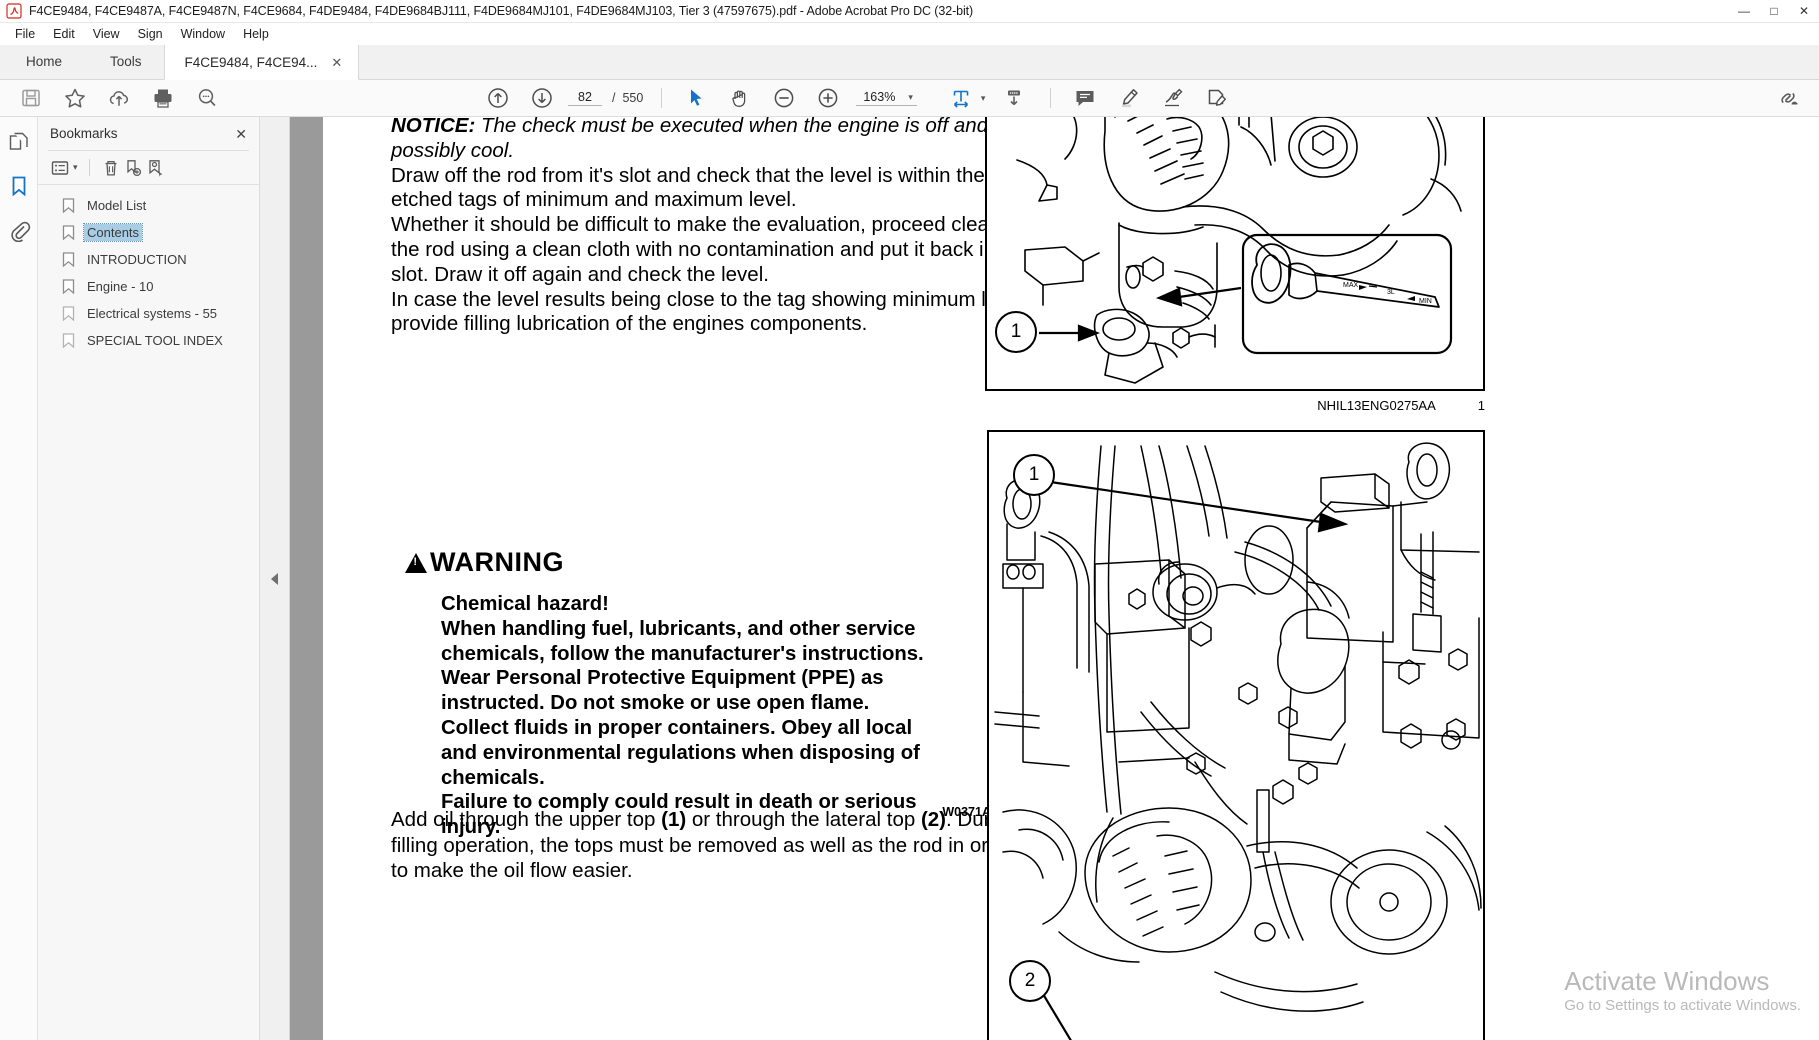 The image size is (1819, 1040). Describe the element at coordinates (1217, 98) in the screenshot. I see `edit-pdf-icon` at that location.